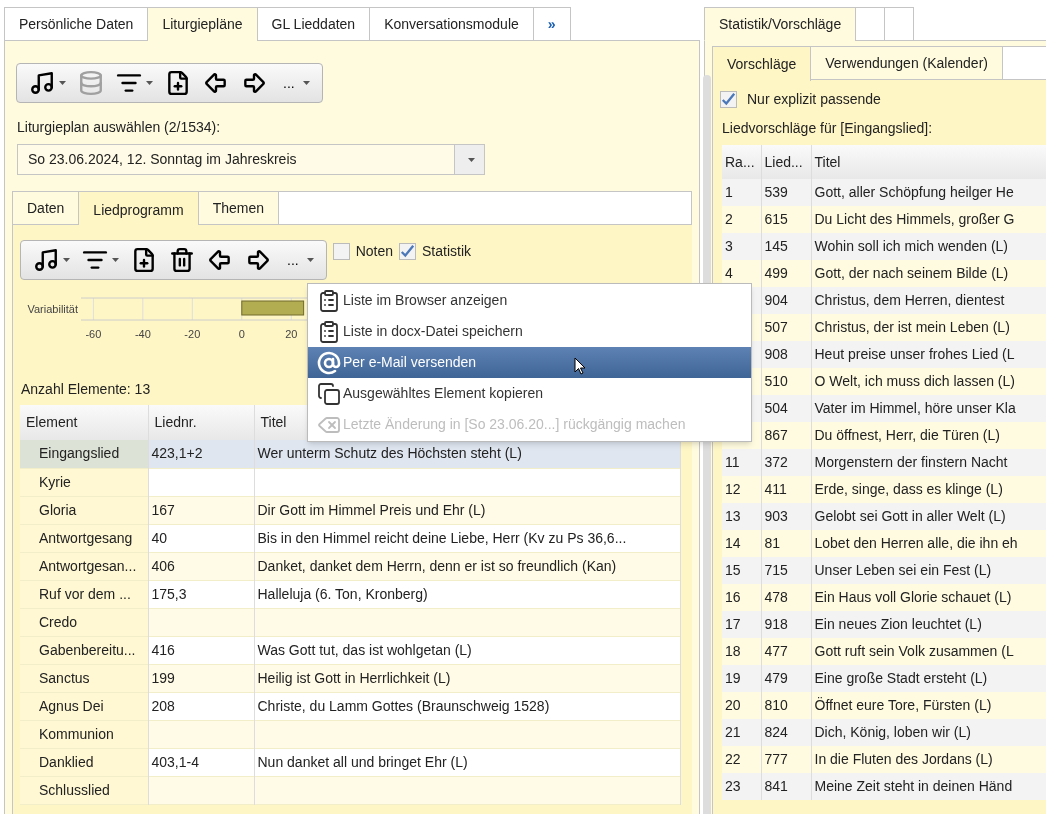 This screenshot has width=1046, height=814. What do you see at coordinates (238, 208) in the screenshot?
I see `tab: Themen` at bounding box center [238, 208].